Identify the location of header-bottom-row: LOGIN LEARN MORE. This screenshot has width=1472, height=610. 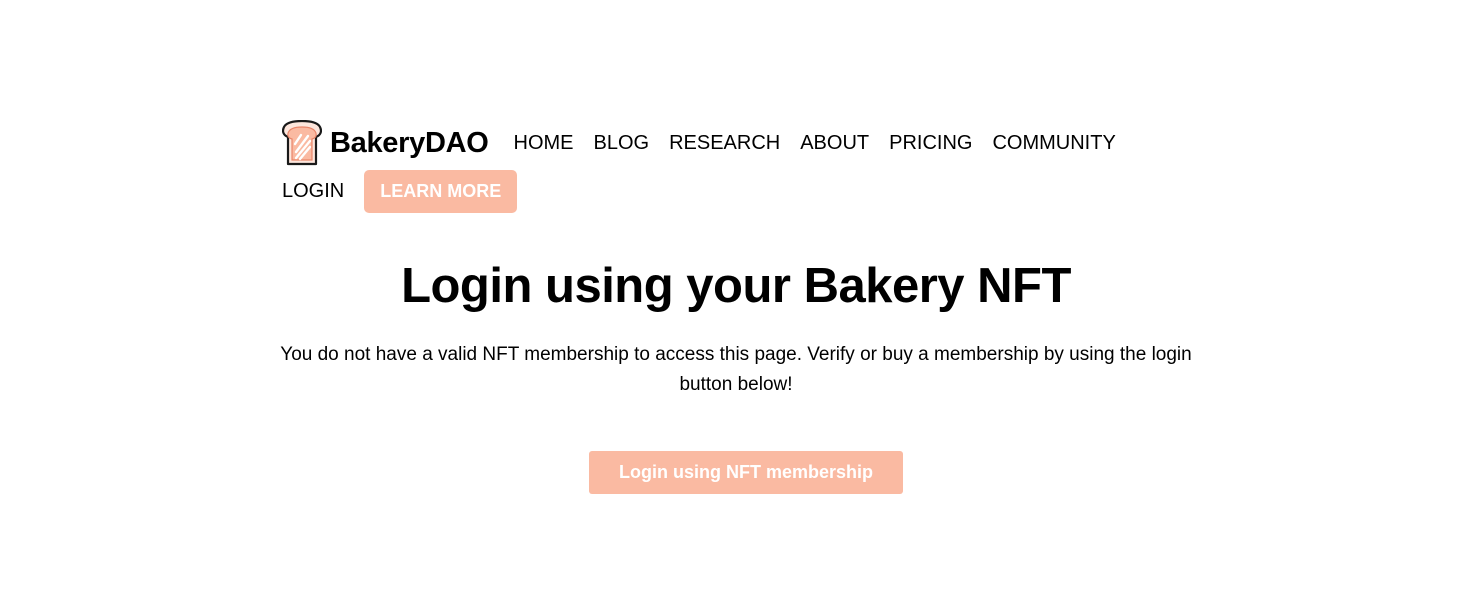
(732, 191).